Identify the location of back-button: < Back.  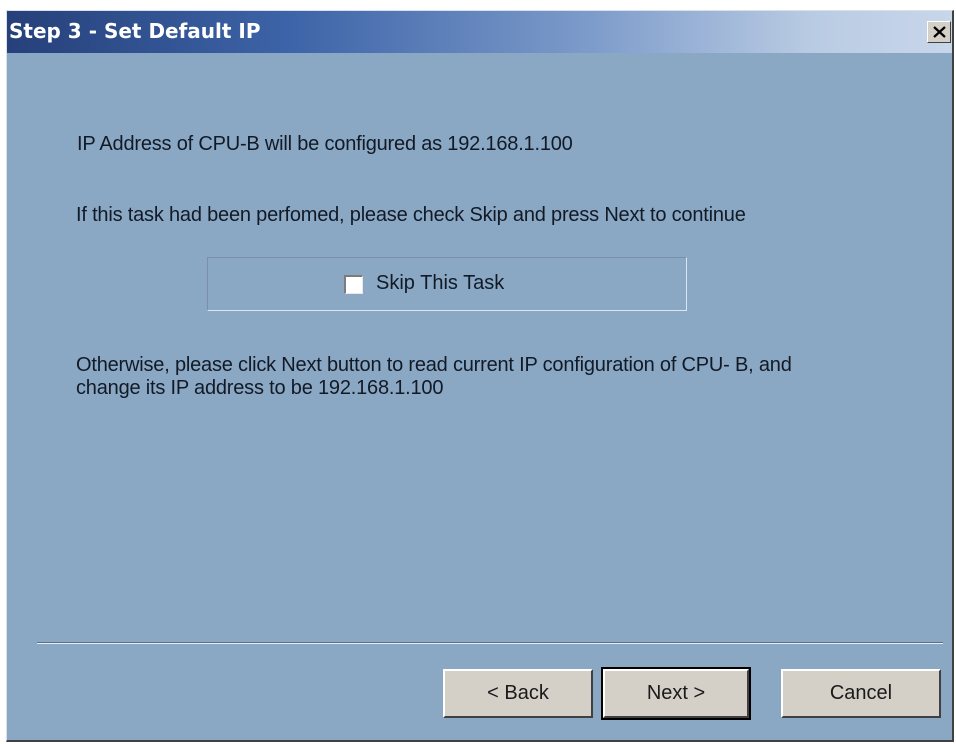
(518, 693).